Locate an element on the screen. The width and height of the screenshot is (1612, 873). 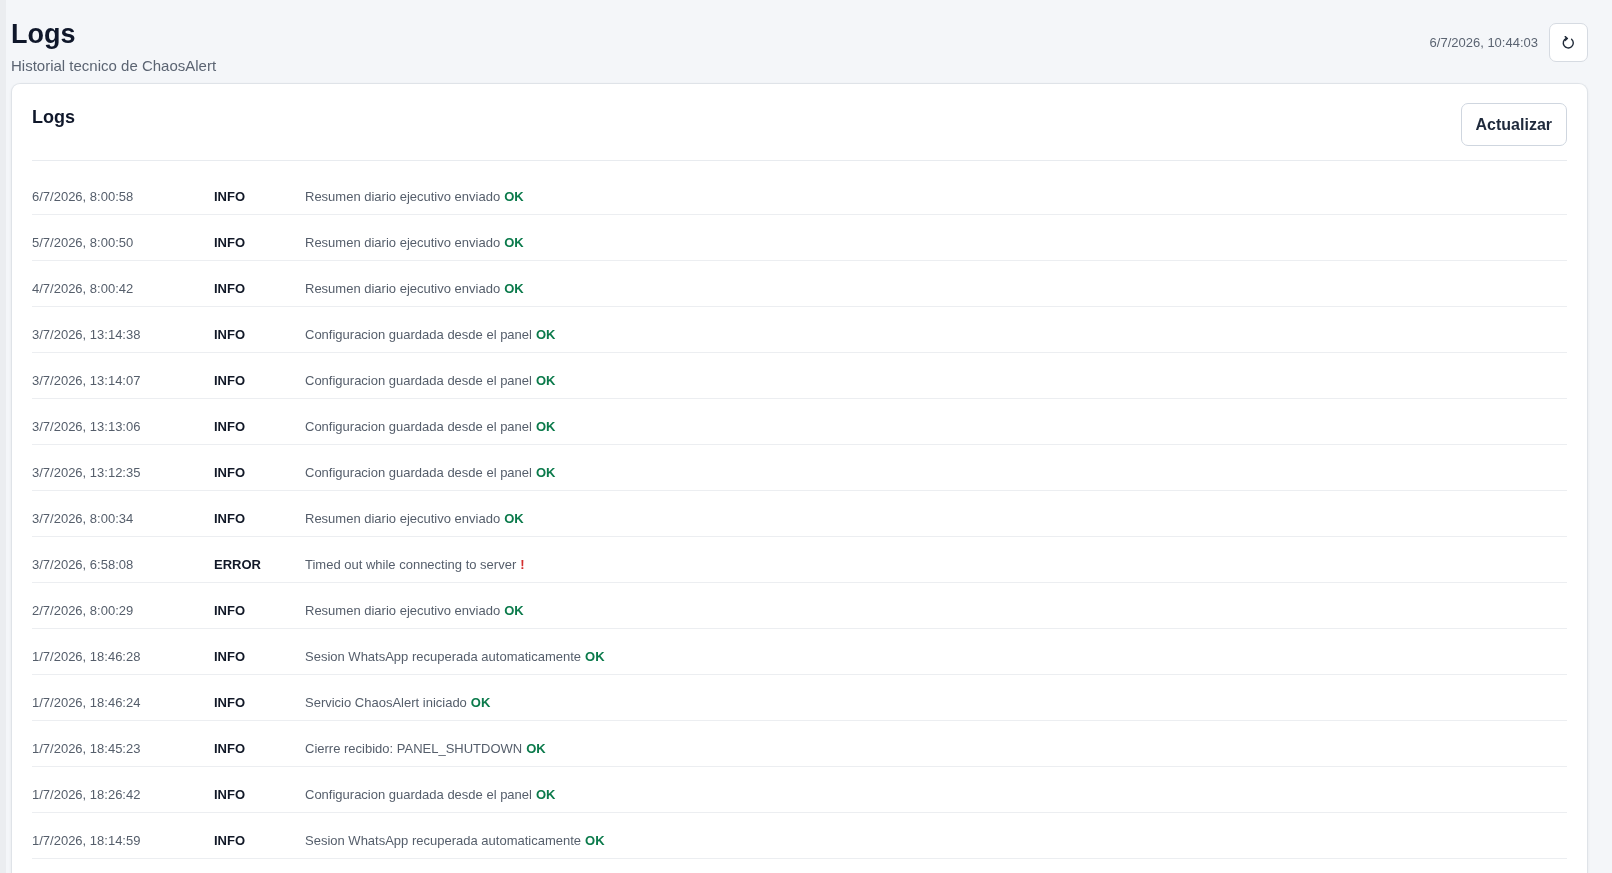
log-time: 3/7/2026, 13:12:35 is located at coordinates (87, 473).